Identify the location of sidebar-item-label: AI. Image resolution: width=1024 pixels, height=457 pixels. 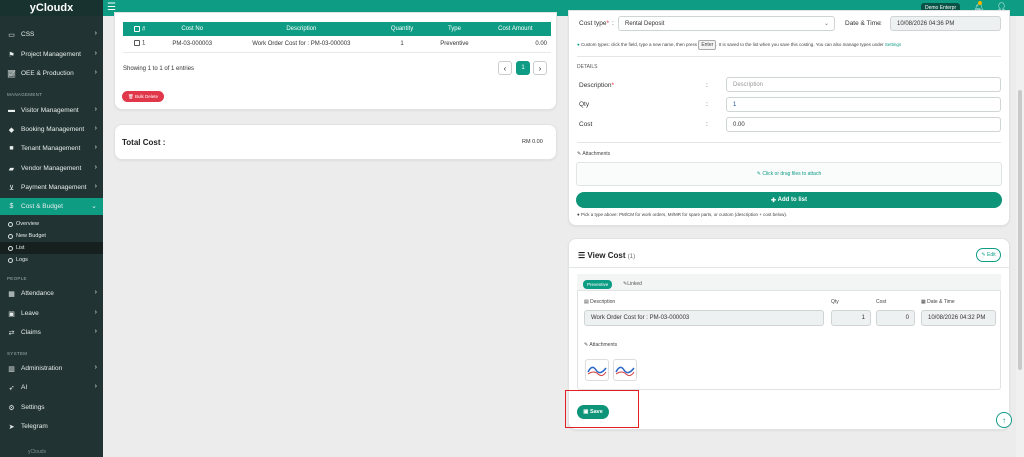
(24, 387).